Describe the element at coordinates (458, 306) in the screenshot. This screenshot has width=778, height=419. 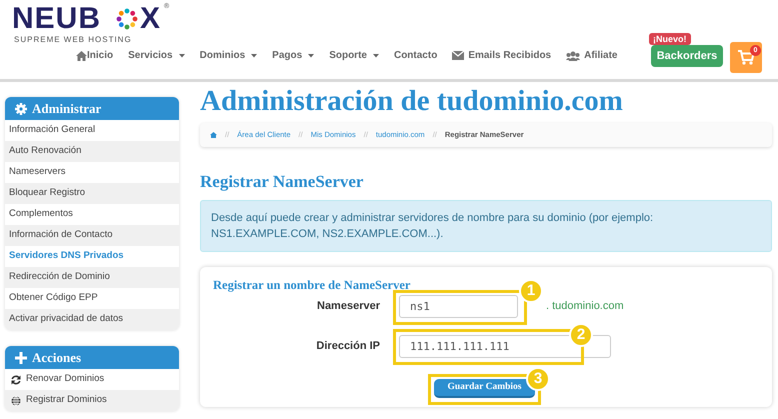
I see `input-field: ns1` at that location.